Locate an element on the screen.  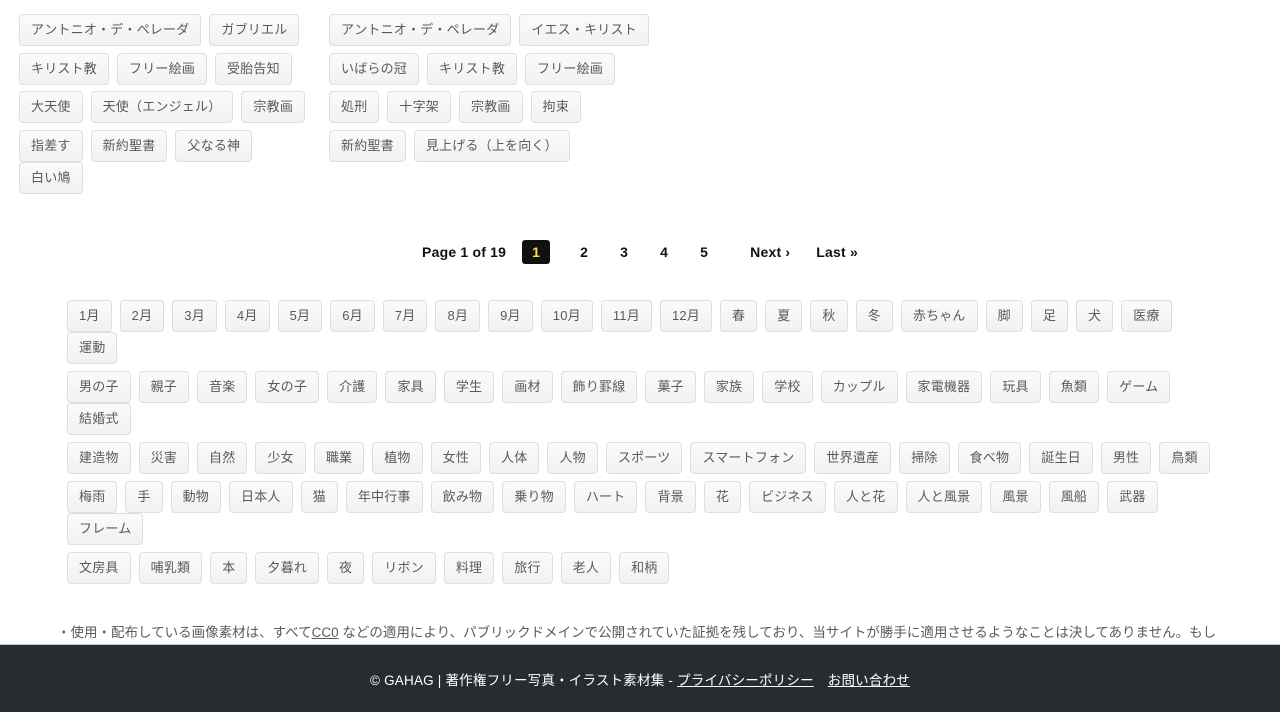
category-tag-item: 職業 is located at coordinates (339, 458).